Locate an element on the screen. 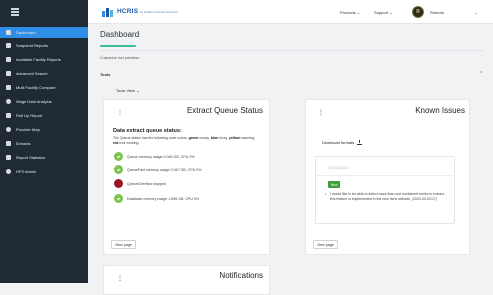 The width and height of the screenshot is (493, 295). sidebar-item-hfs-admin: HFS Admin is located at coordinates (44, 171).